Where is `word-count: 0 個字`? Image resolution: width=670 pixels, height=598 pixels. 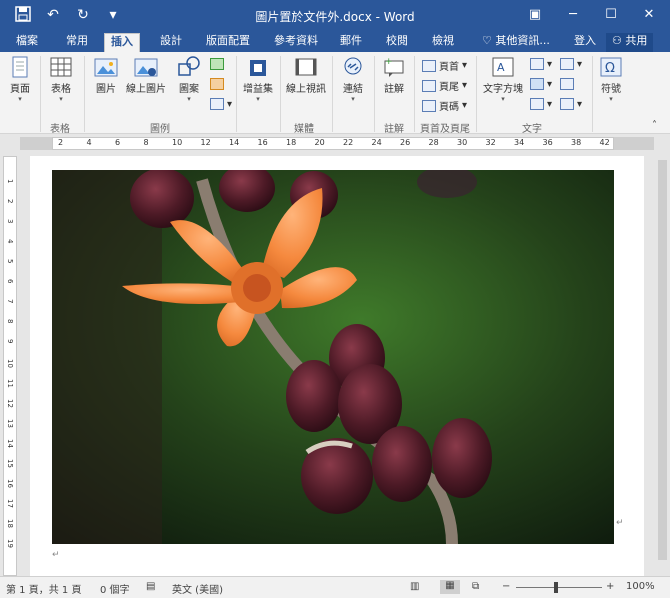
word-count: 0 個字 is located at coordinates (115, 588).